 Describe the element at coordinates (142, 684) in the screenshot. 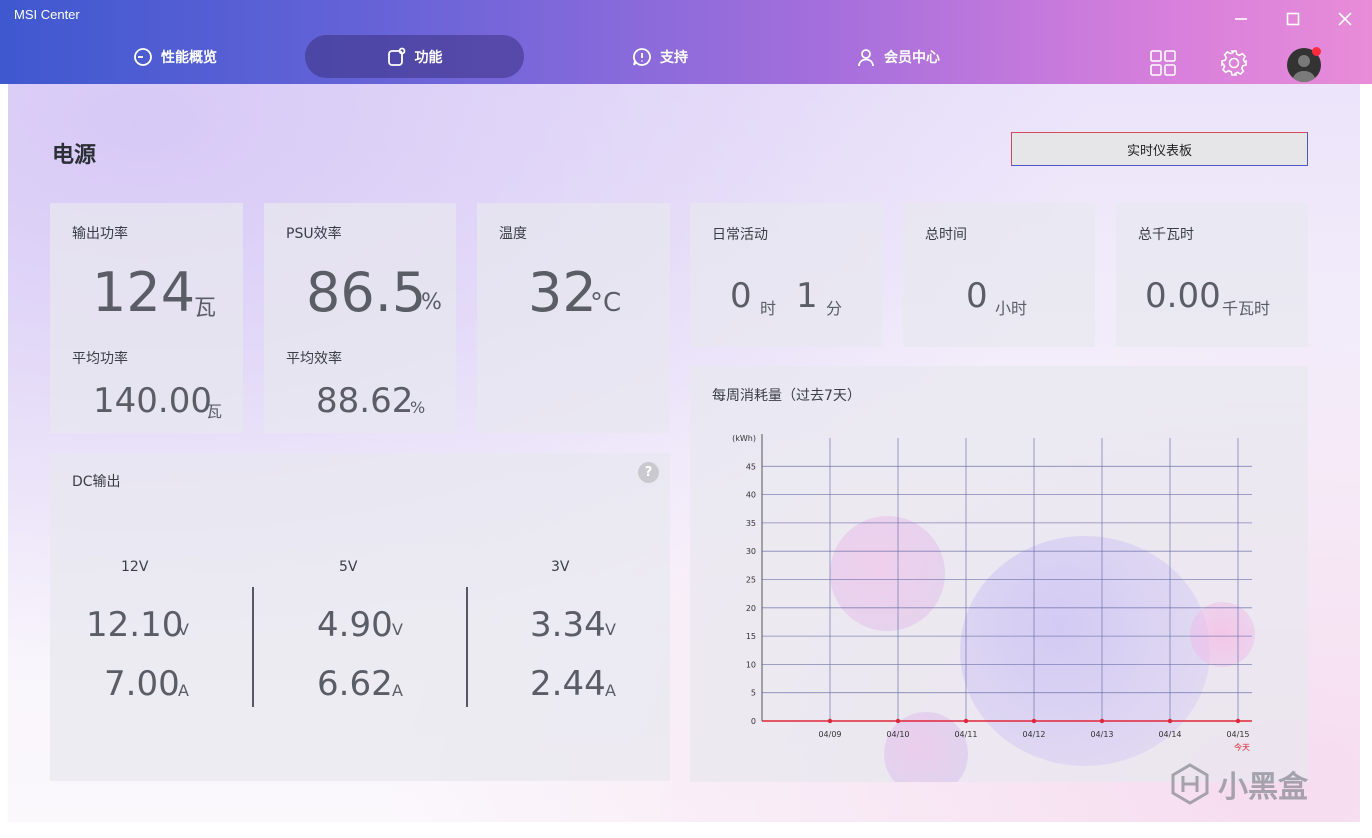

I see `rail-12v-amp: 7.00` at that location.